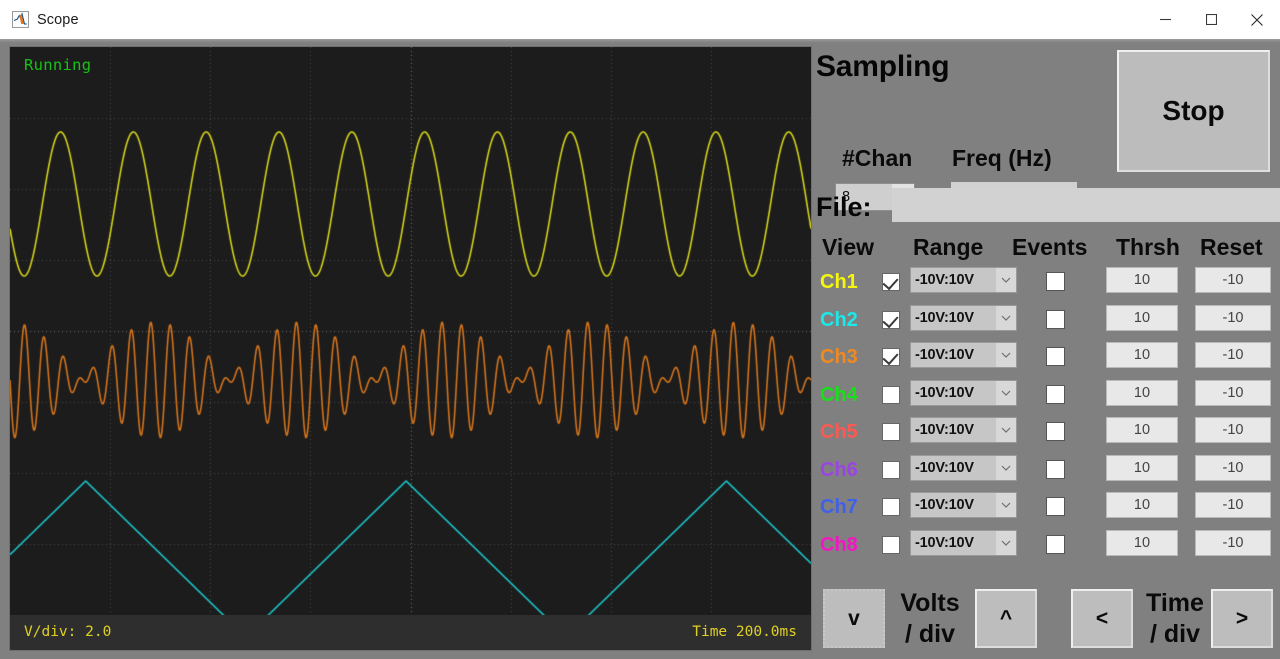 The image size is (1280, 659). Describe the element at coordinates (1193, 111) in the screenshot. I see `stop-button: Stop` at that location.